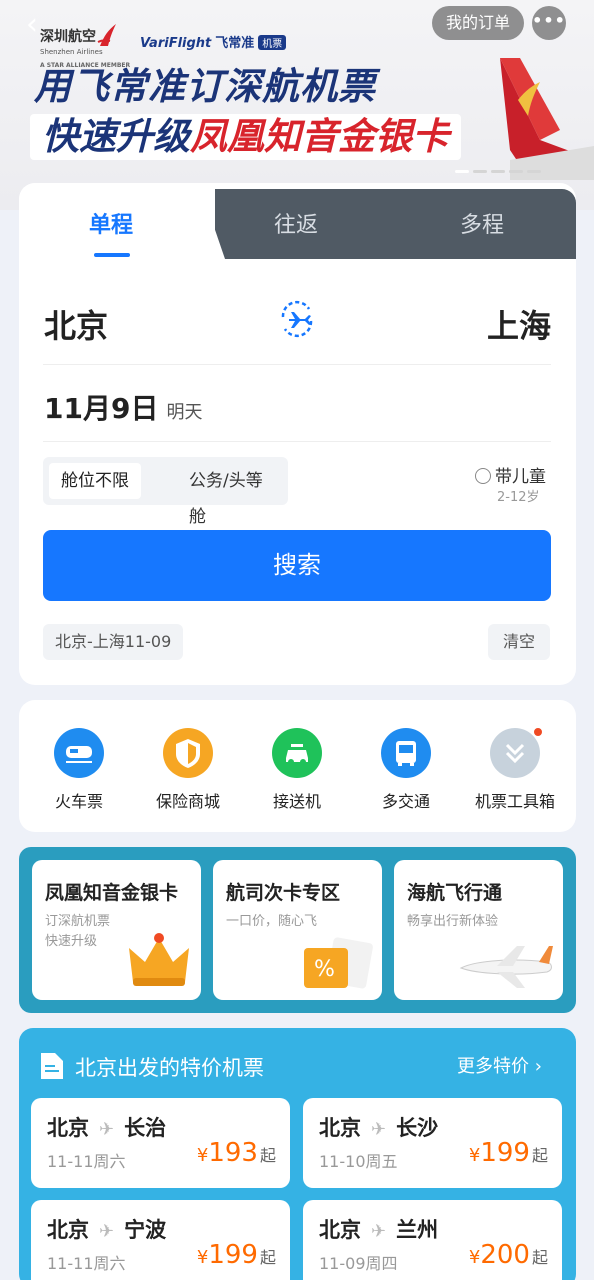 This screenshot has width=594, height=1280. I want to click on service-label: 火车票, so click(78, 801).